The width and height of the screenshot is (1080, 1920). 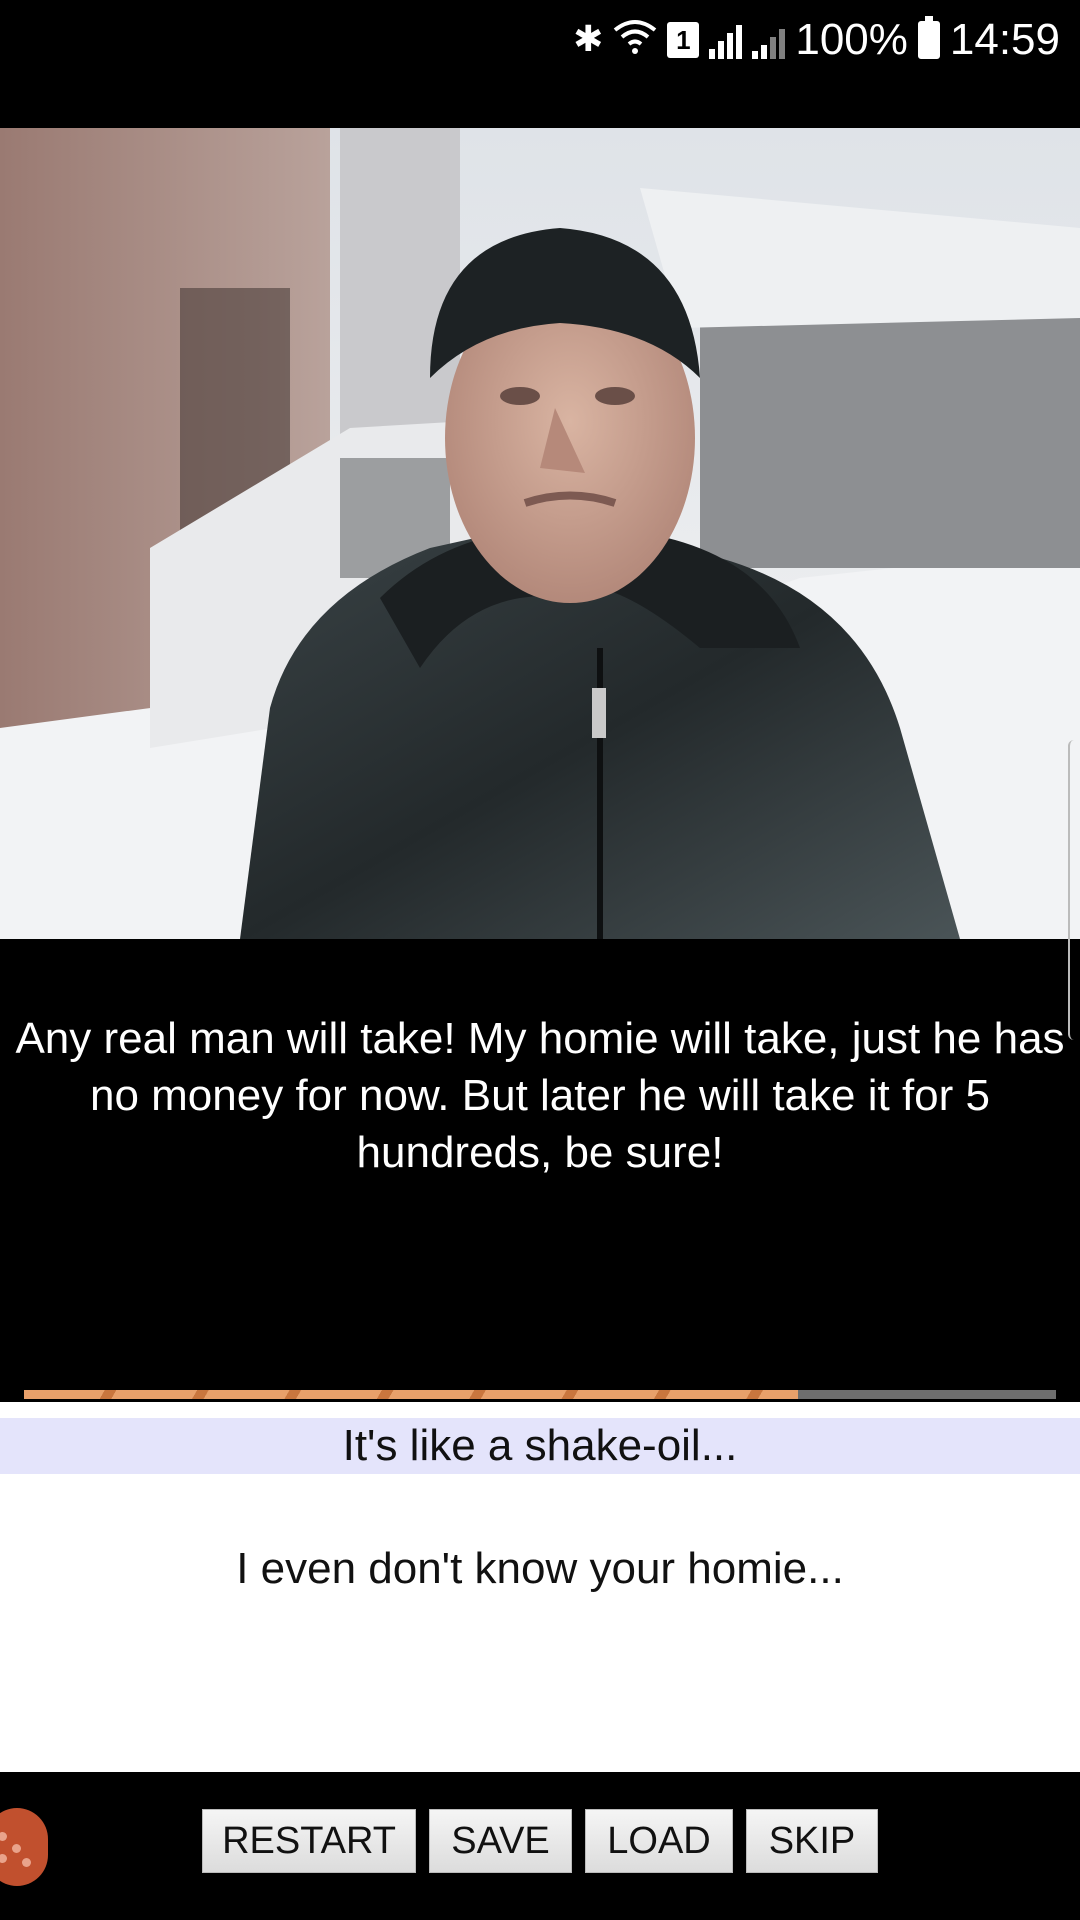 What do you see at coordinates (928, 37) in the screenshot?
I see `battery-icon` at bounding box center [928, 37].